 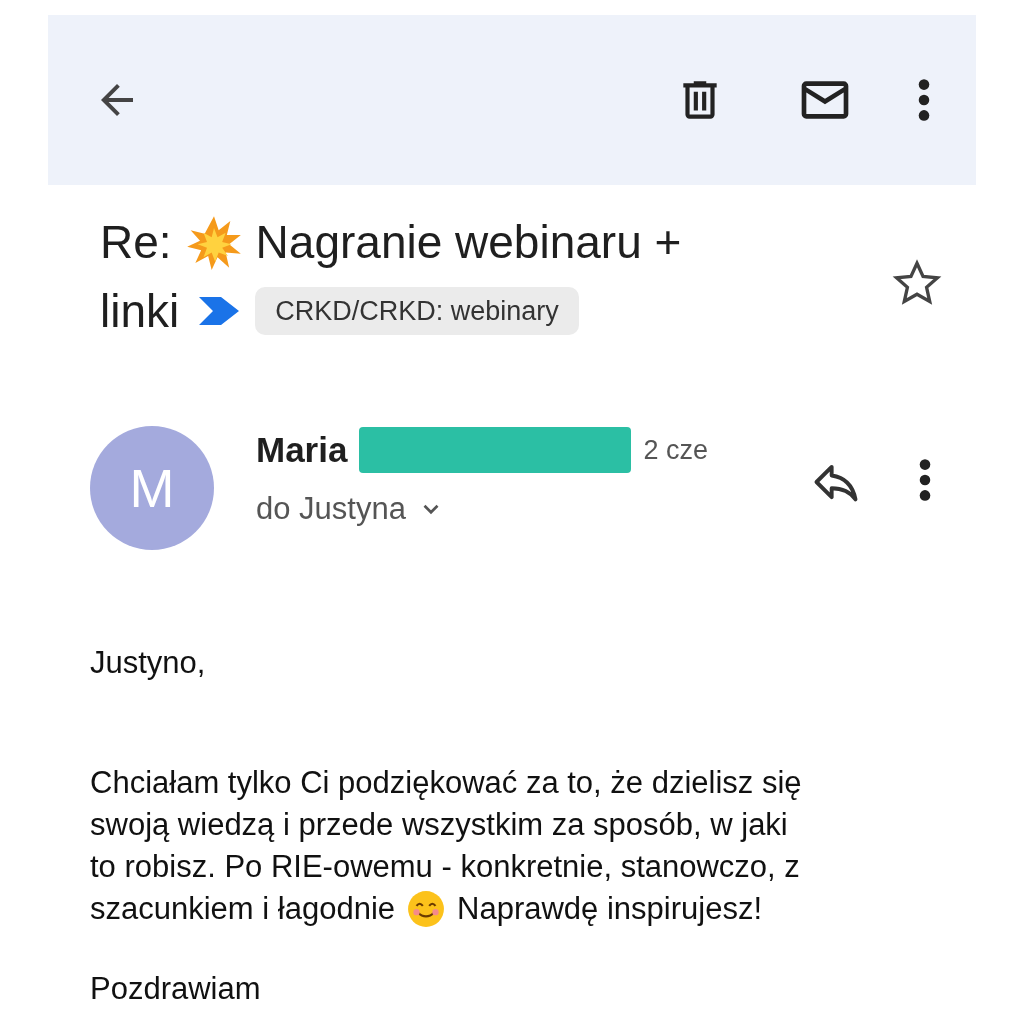 I want to click on explosion-icon, so click(x=213, y=242).